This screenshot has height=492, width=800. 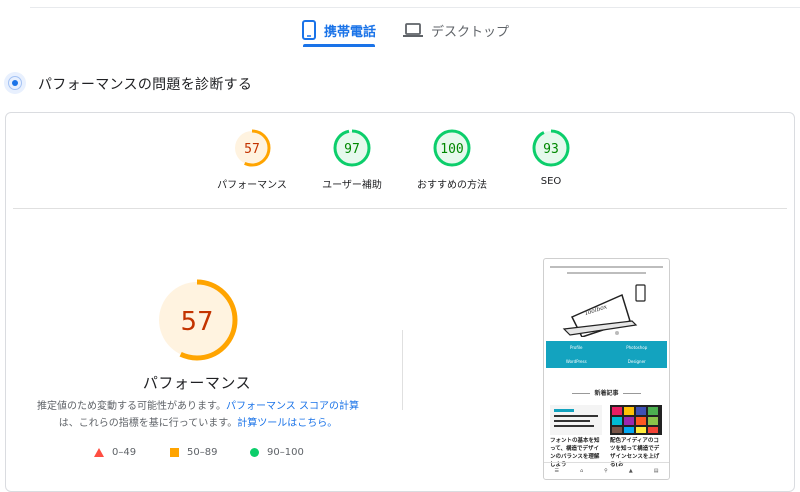 What do you see at coordinates (604, 310) in the screenshot?
I see `laptop-illustration: Toolbox` at bounding box center [604, 310].